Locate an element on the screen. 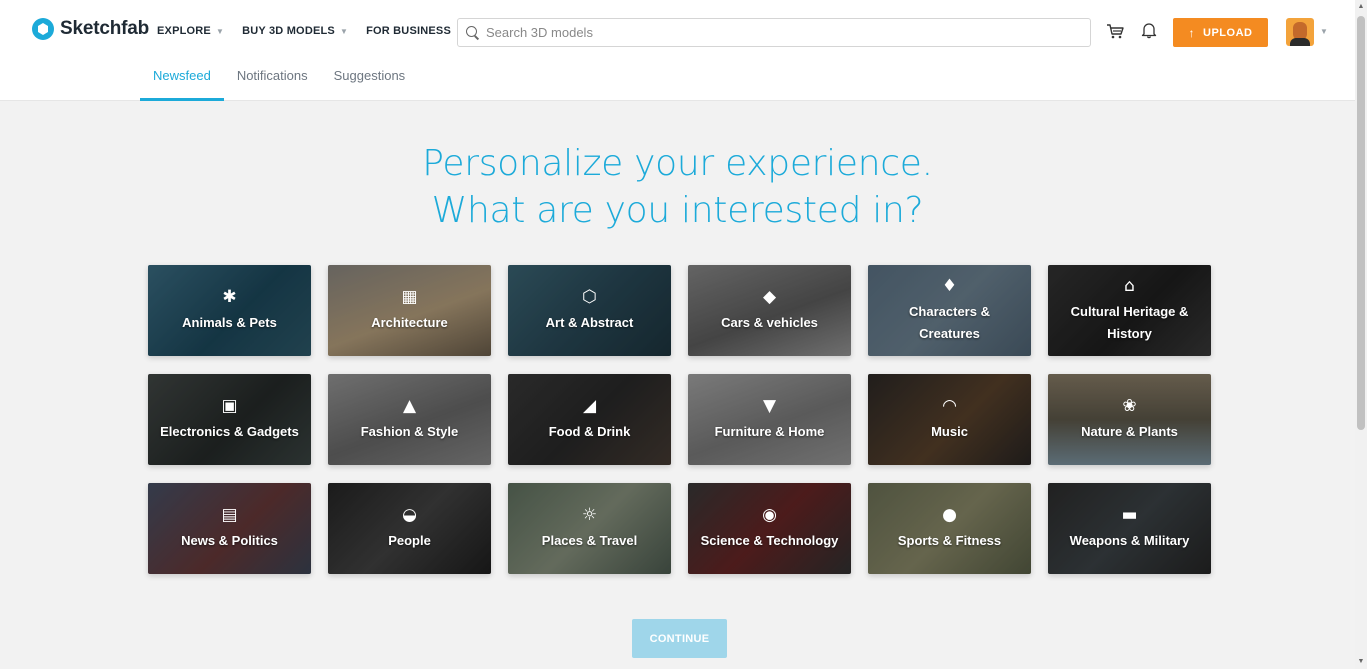 The height and width of the screenshot is (669, 1367). museum-icon: ⌂ is located at coordinates (1129, 286).